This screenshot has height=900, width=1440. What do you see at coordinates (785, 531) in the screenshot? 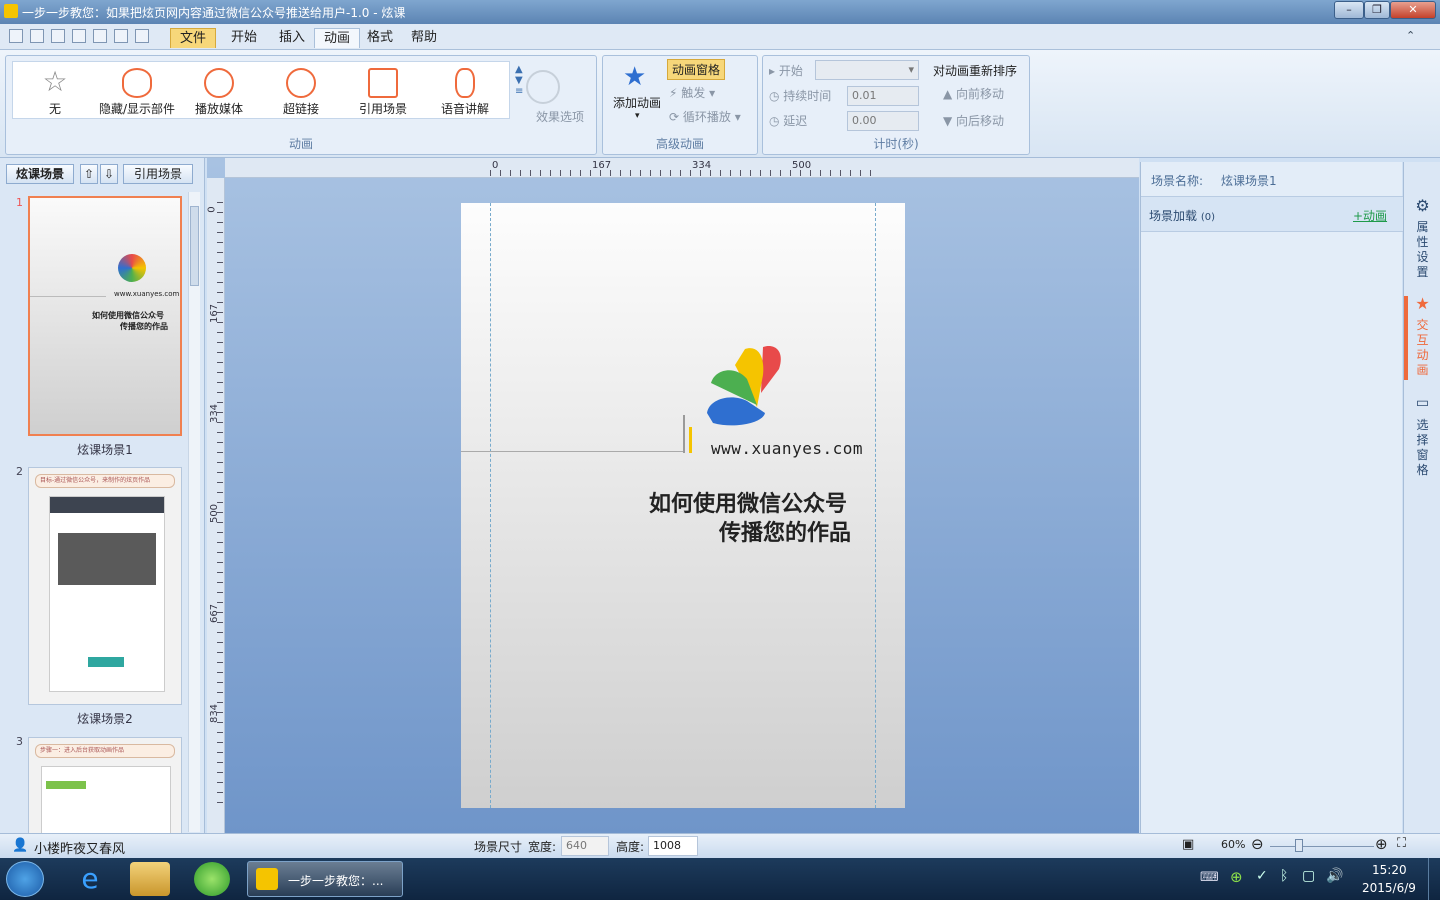
I see `page-title-line2: 传播您的作品` at bounding box center [785, 531].